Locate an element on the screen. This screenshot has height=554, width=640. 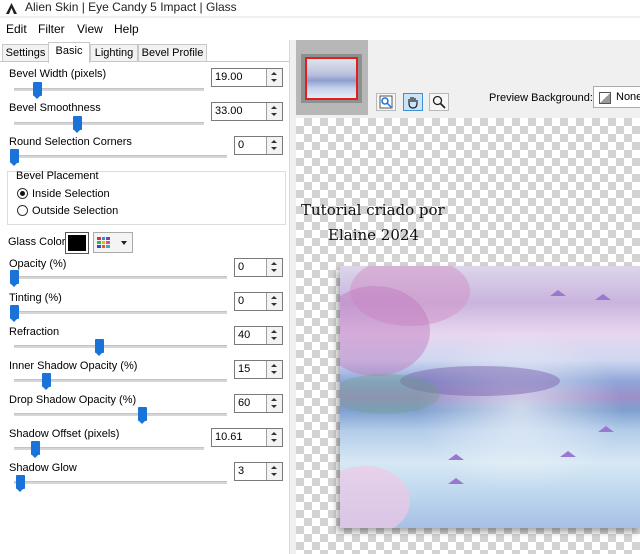
inner-shadow-value: 15 is located at coordinates (244, 369).